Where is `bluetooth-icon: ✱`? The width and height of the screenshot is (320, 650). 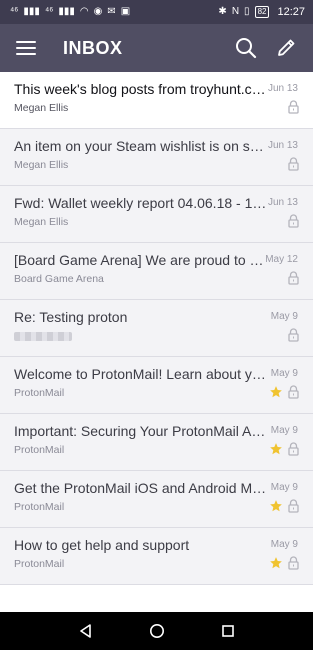 bluetooth-icon: ✱ is located at coordinates (222, 11).